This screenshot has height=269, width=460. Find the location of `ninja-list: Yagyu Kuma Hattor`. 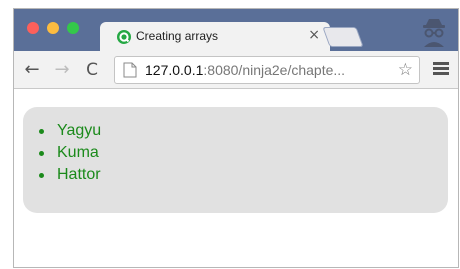

ninja-list: Yagyu Kuma Hattor is located at coordinates (69, 153).